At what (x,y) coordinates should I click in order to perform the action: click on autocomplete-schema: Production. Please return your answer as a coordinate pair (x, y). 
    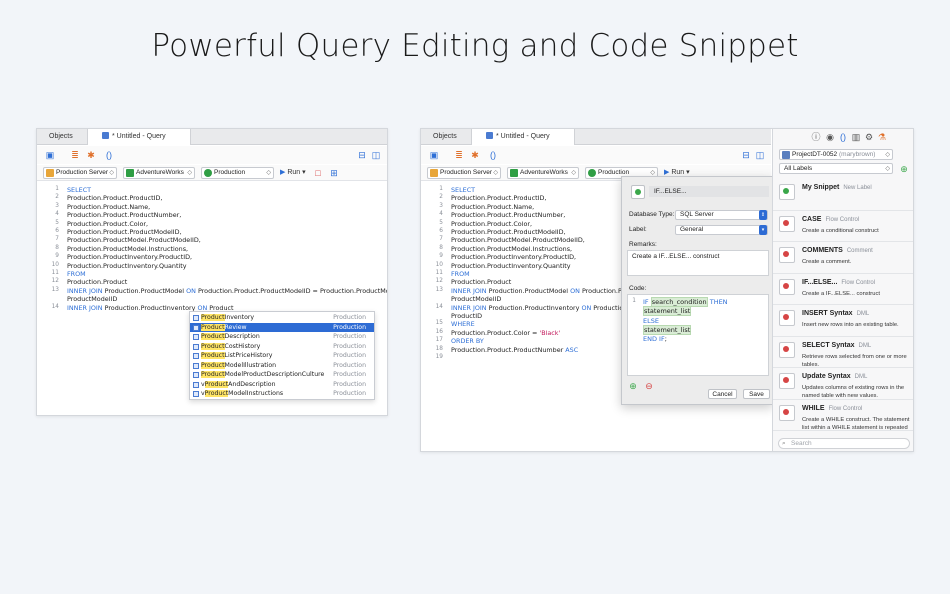
    Looking at the image, I should click on (349, 393).